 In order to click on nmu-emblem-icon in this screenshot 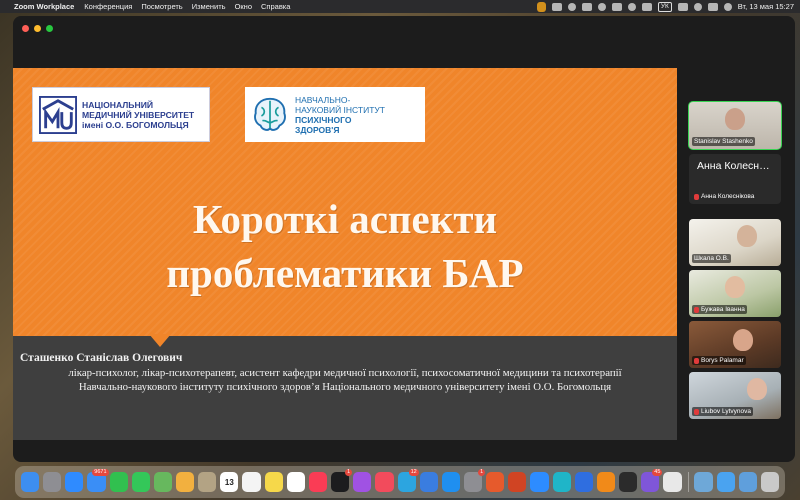, I will do `click(58, 114)`.